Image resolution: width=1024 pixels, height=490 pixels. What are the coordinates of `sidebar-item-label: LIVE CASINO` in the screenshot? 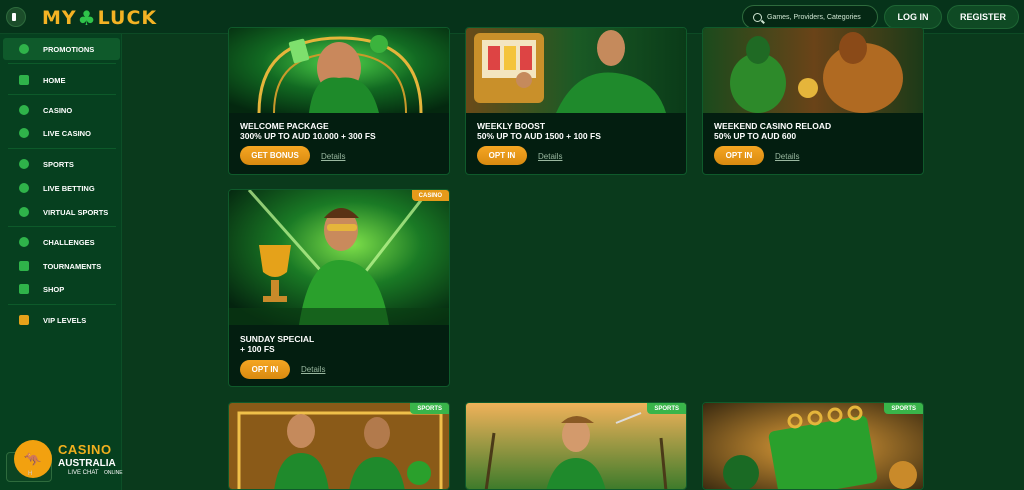 It's located at (67, 133).